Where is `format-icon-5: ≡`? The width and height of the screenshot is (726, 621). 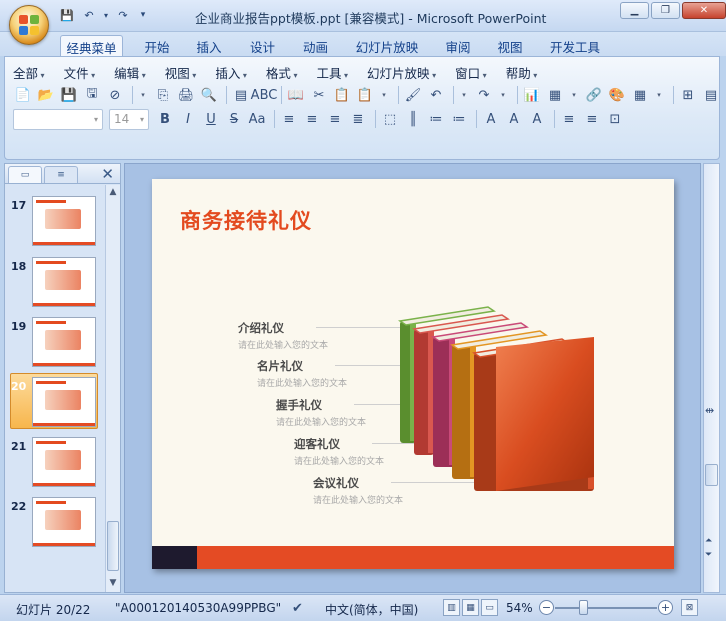 format-icon-5: ≡ is located at coordinates (289, 119).